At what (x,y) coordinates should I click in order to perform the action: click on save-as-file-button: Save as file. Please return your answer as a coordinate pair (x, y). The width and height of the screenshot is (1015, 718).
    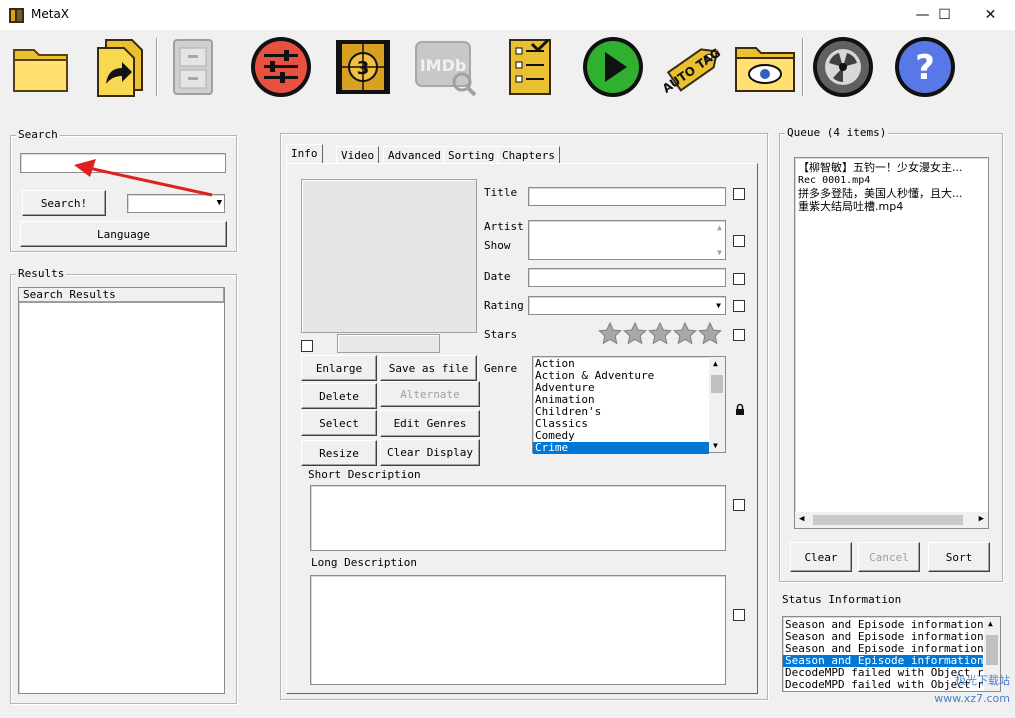
    Looking at the image, I should click on (428, 368).